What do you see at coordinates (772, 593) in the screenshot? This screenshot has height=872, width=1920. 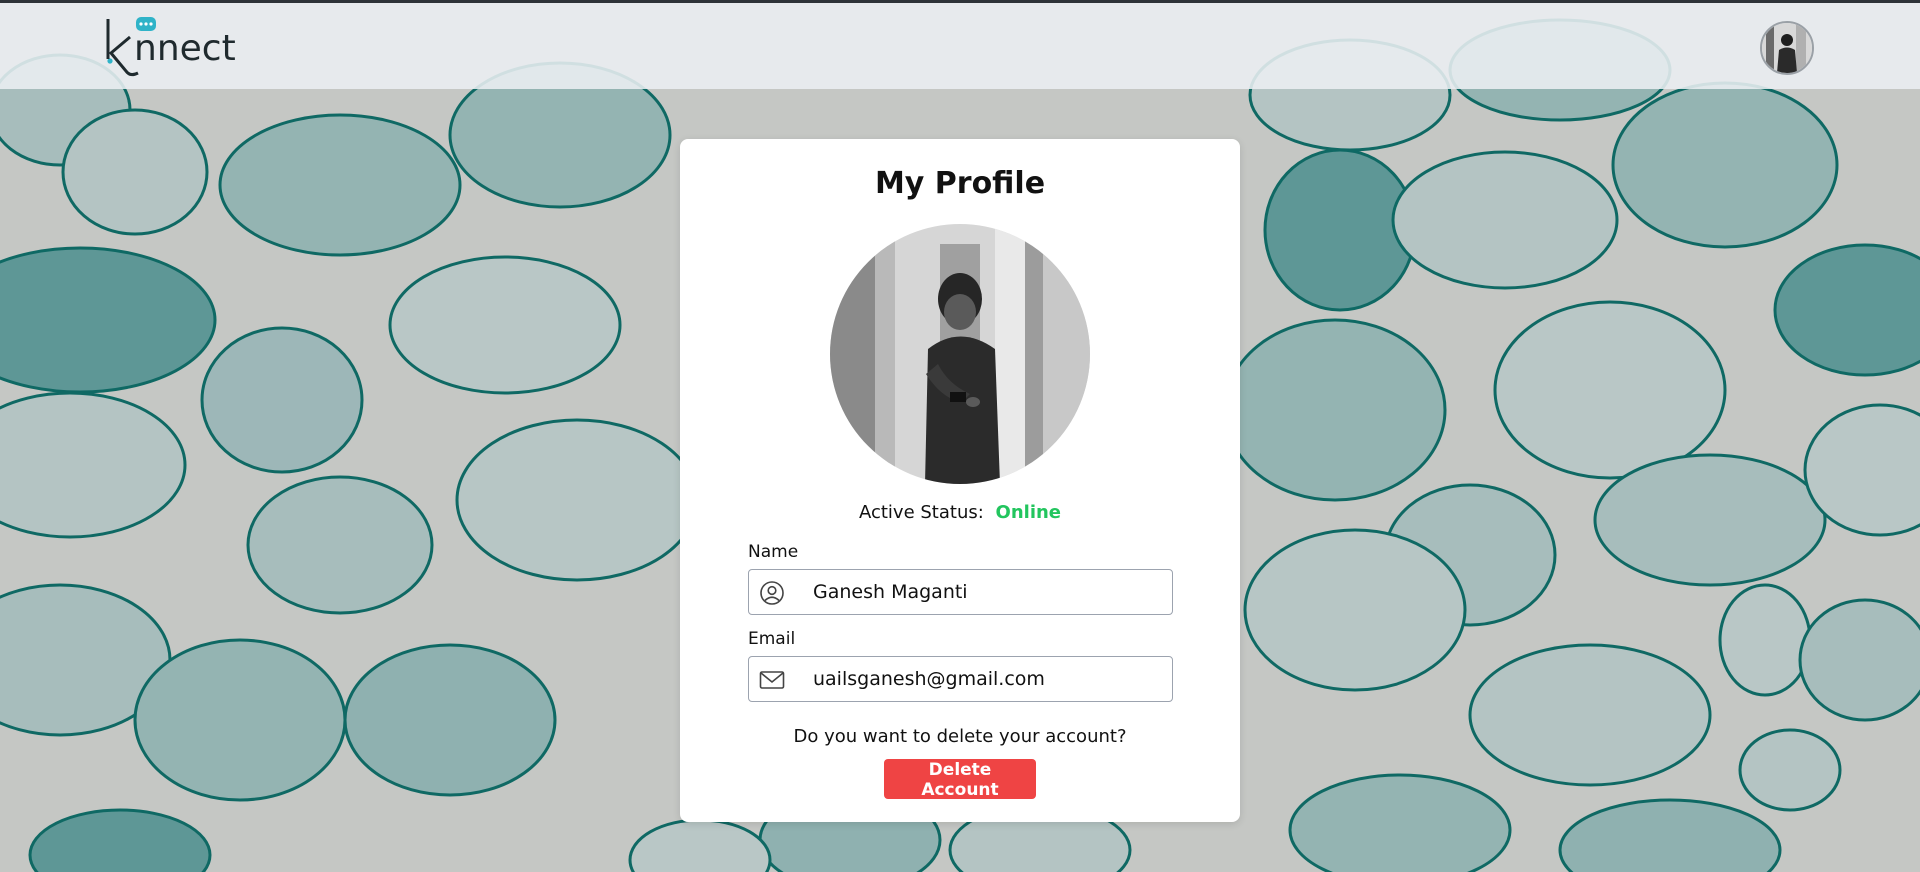 I see `user-circle-icon` at bounding box center [772, 593].